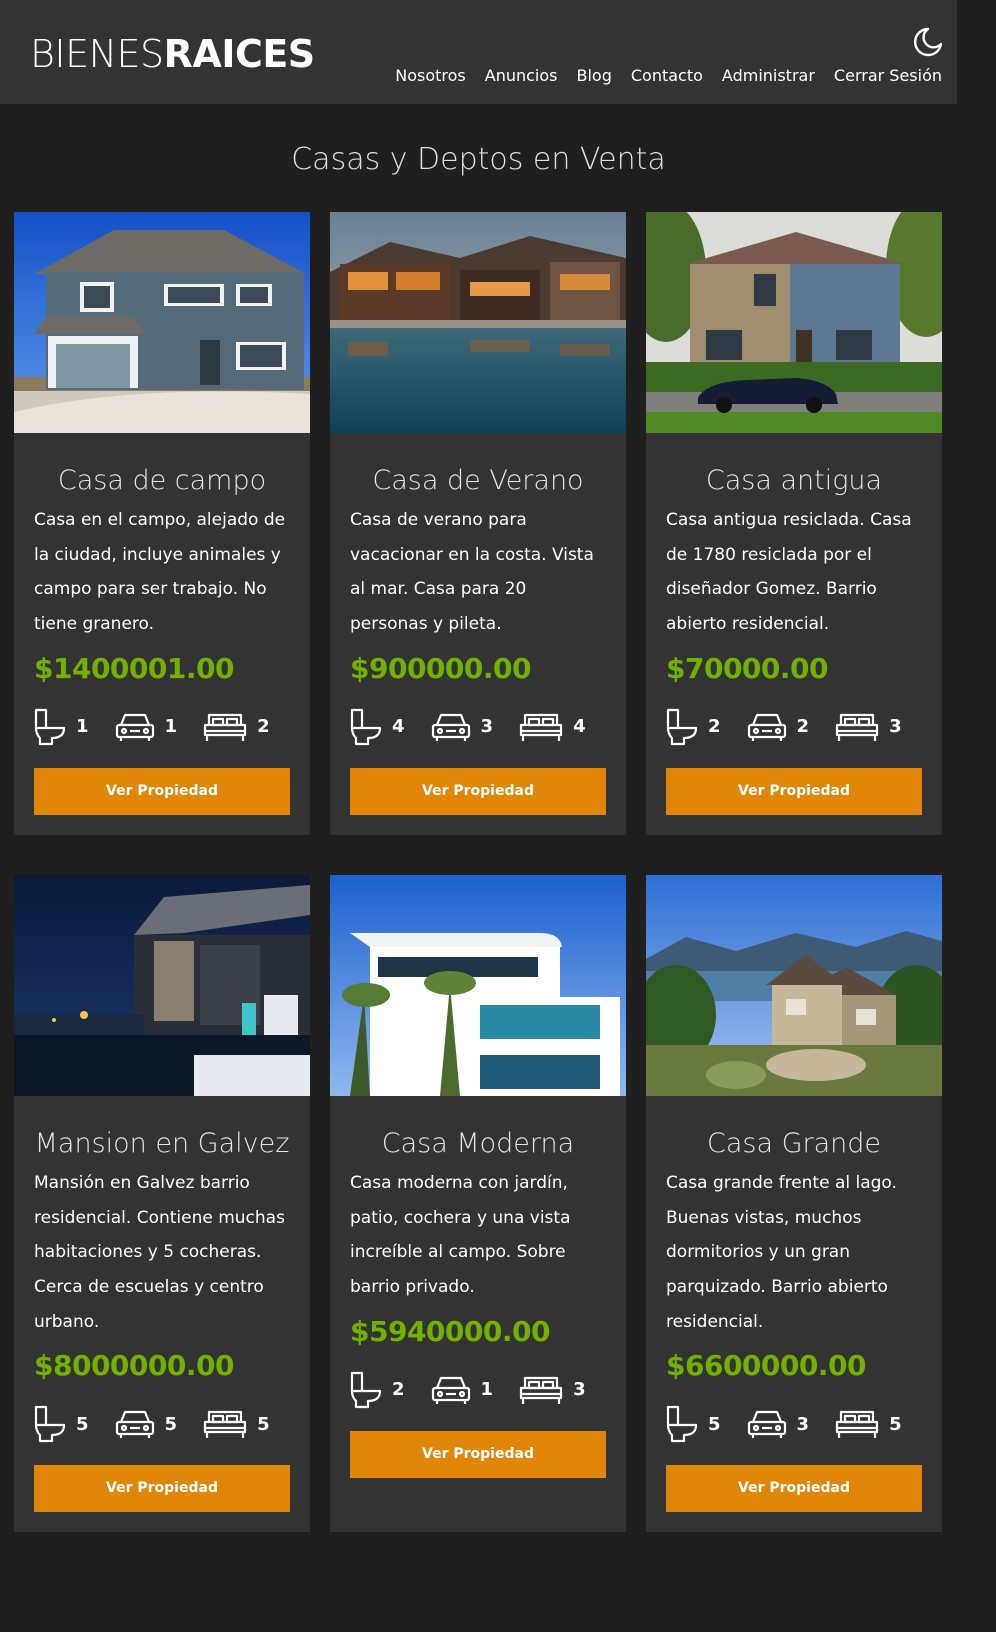 This screenshot has width=996, height=1632. Describe the element at coordinates (803, 1424) in the screenshot. I see `parking-count: 3` at that location.